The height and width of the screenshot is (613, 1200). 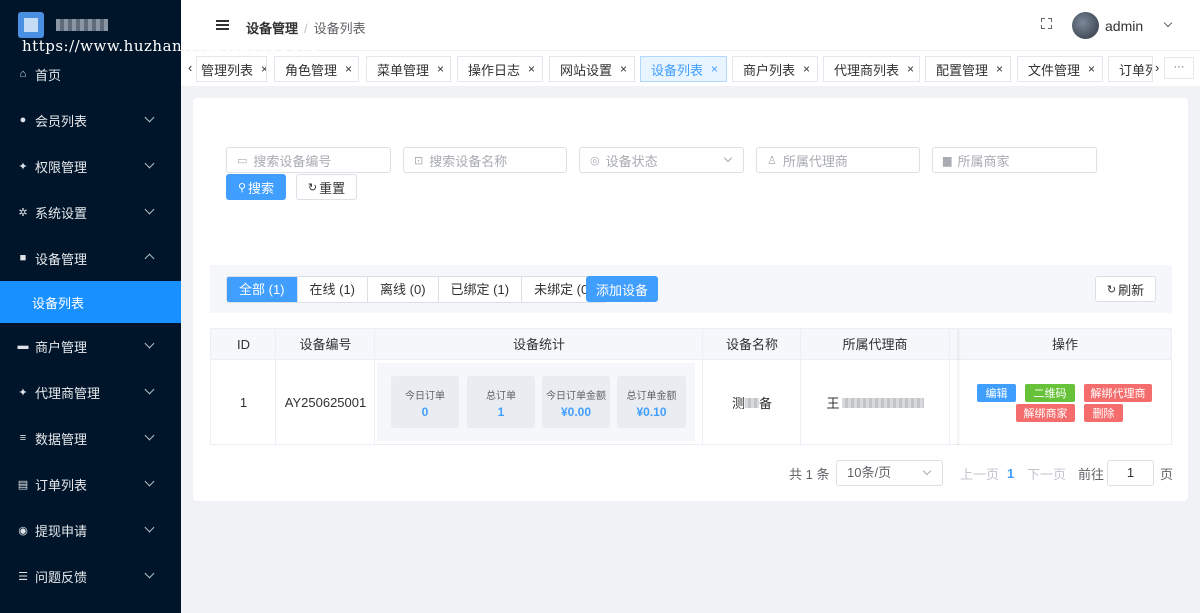 I want to click on tab-label: 管理列表, so click(x=227, y=70).